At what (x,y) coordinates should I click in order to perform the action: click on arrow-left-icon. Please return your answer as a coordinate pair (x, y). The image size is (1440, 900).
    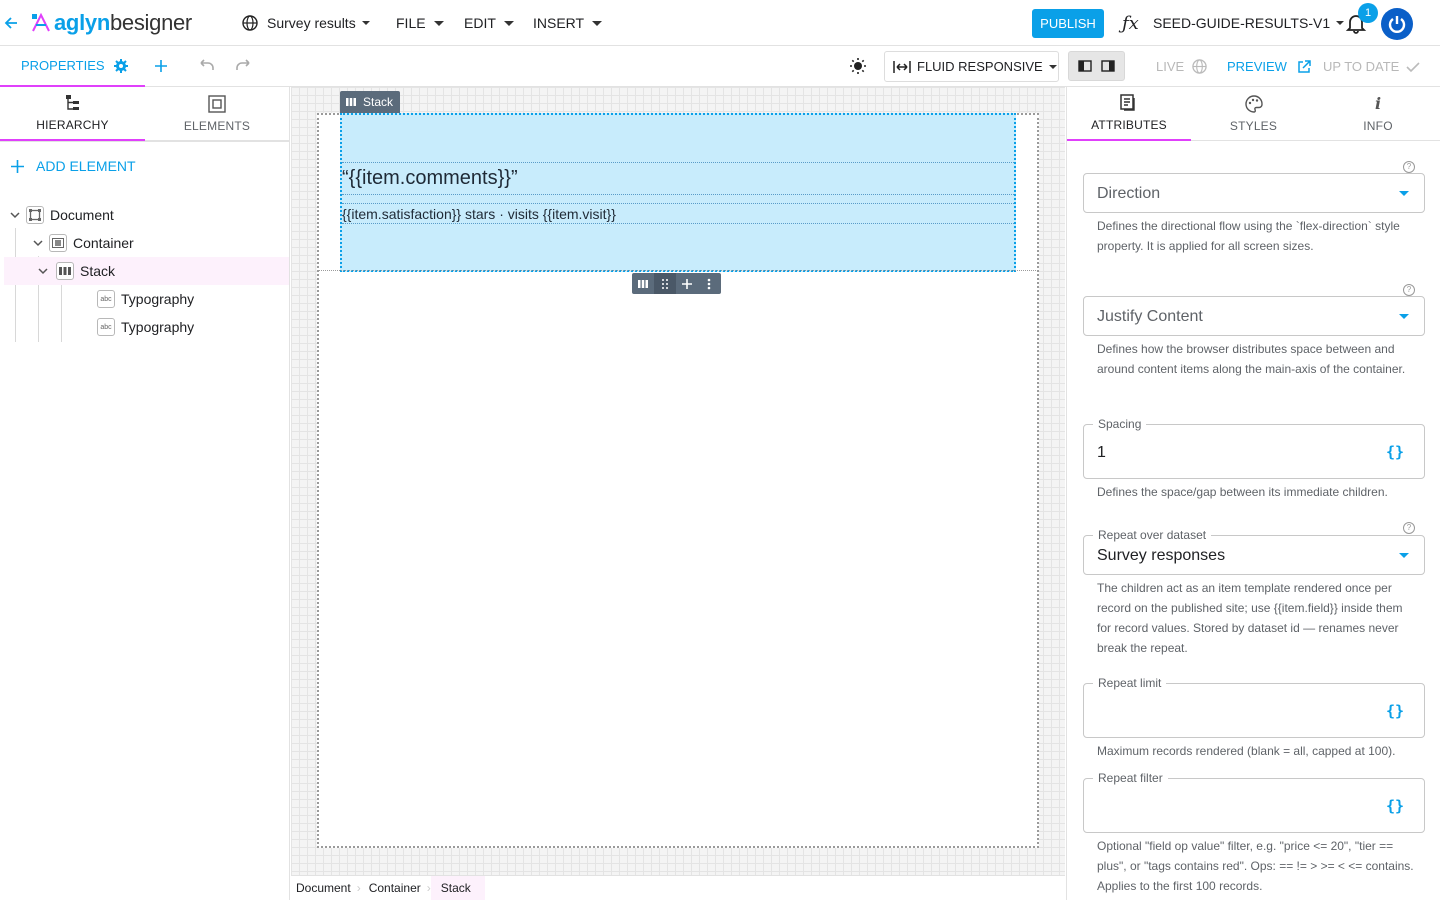
    Looking at the image, I should click on (10, 23).